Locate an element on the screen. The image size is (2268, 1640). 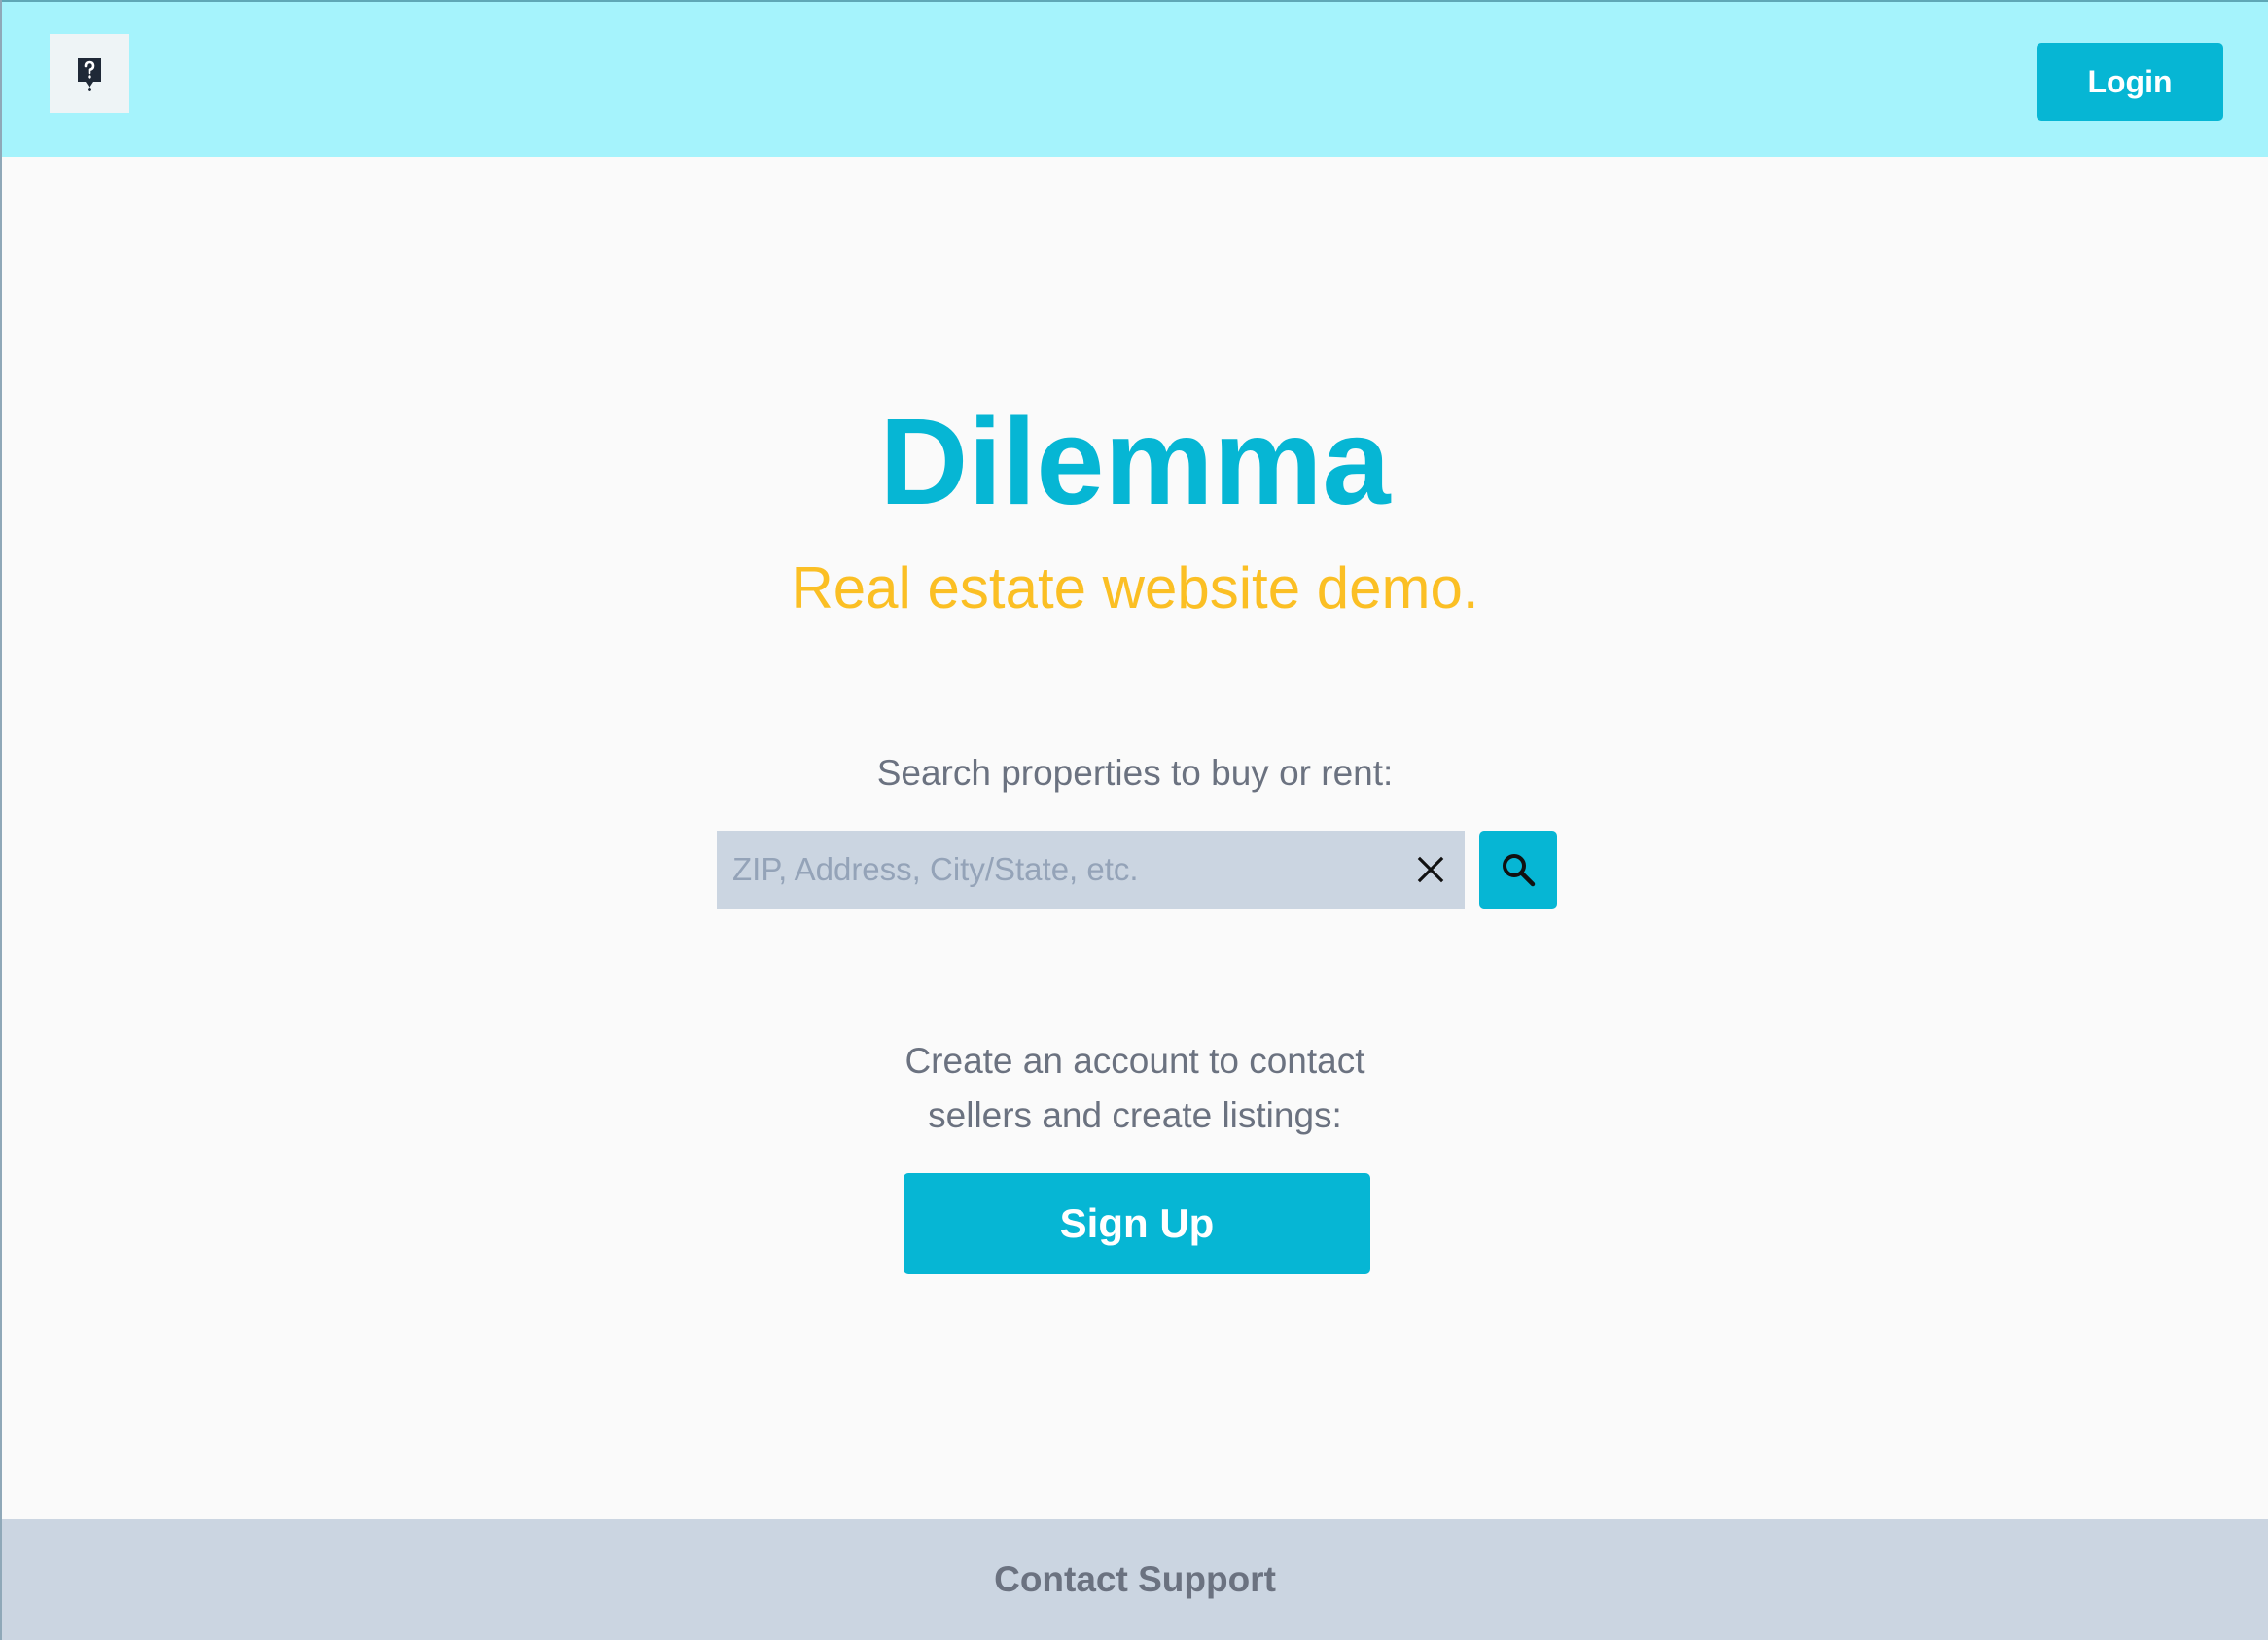
close-icon is located at coordinates (1430, 869).